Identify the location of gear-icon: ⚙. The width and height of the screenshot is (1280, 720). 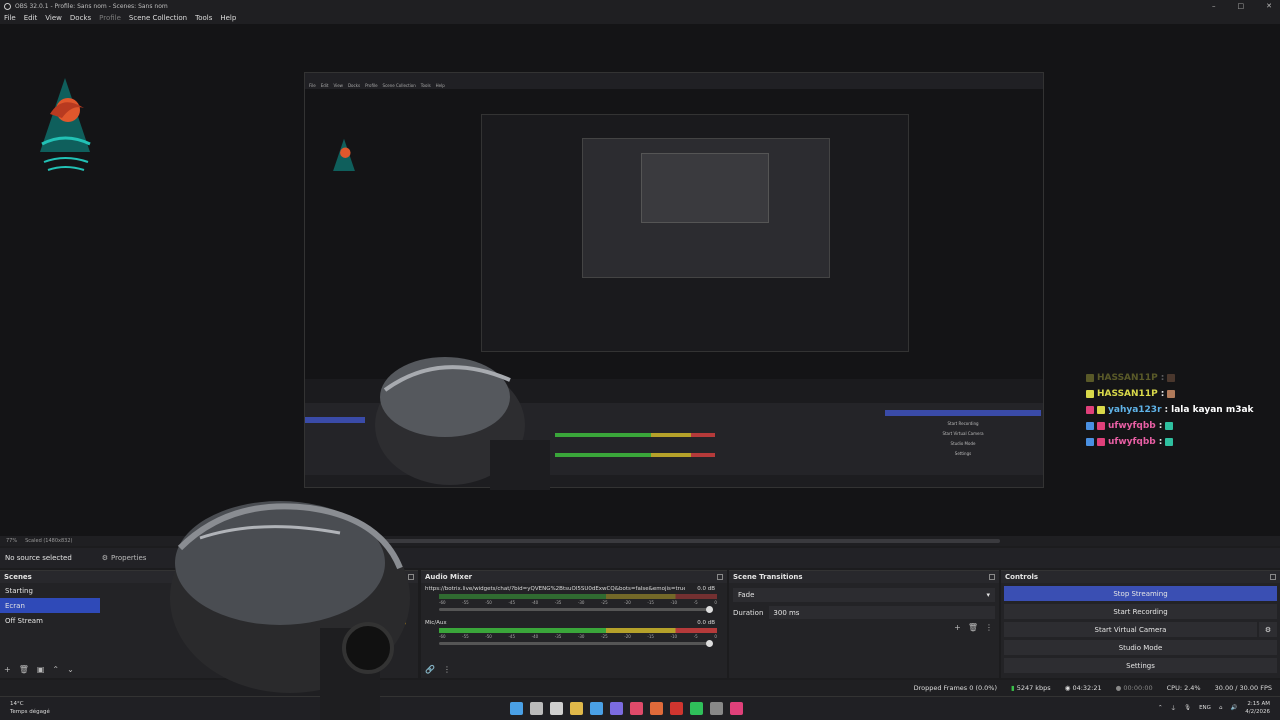
(105, 558).